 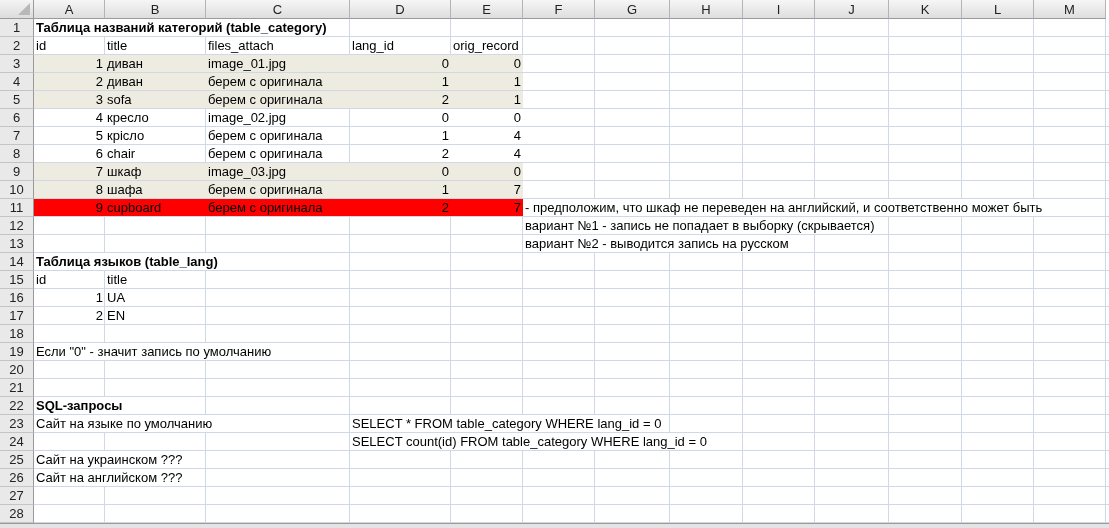 What do you see at coordinates (17, 352) in the screenshot?
I see `row-header: 19` at bounding box center [17, 352].